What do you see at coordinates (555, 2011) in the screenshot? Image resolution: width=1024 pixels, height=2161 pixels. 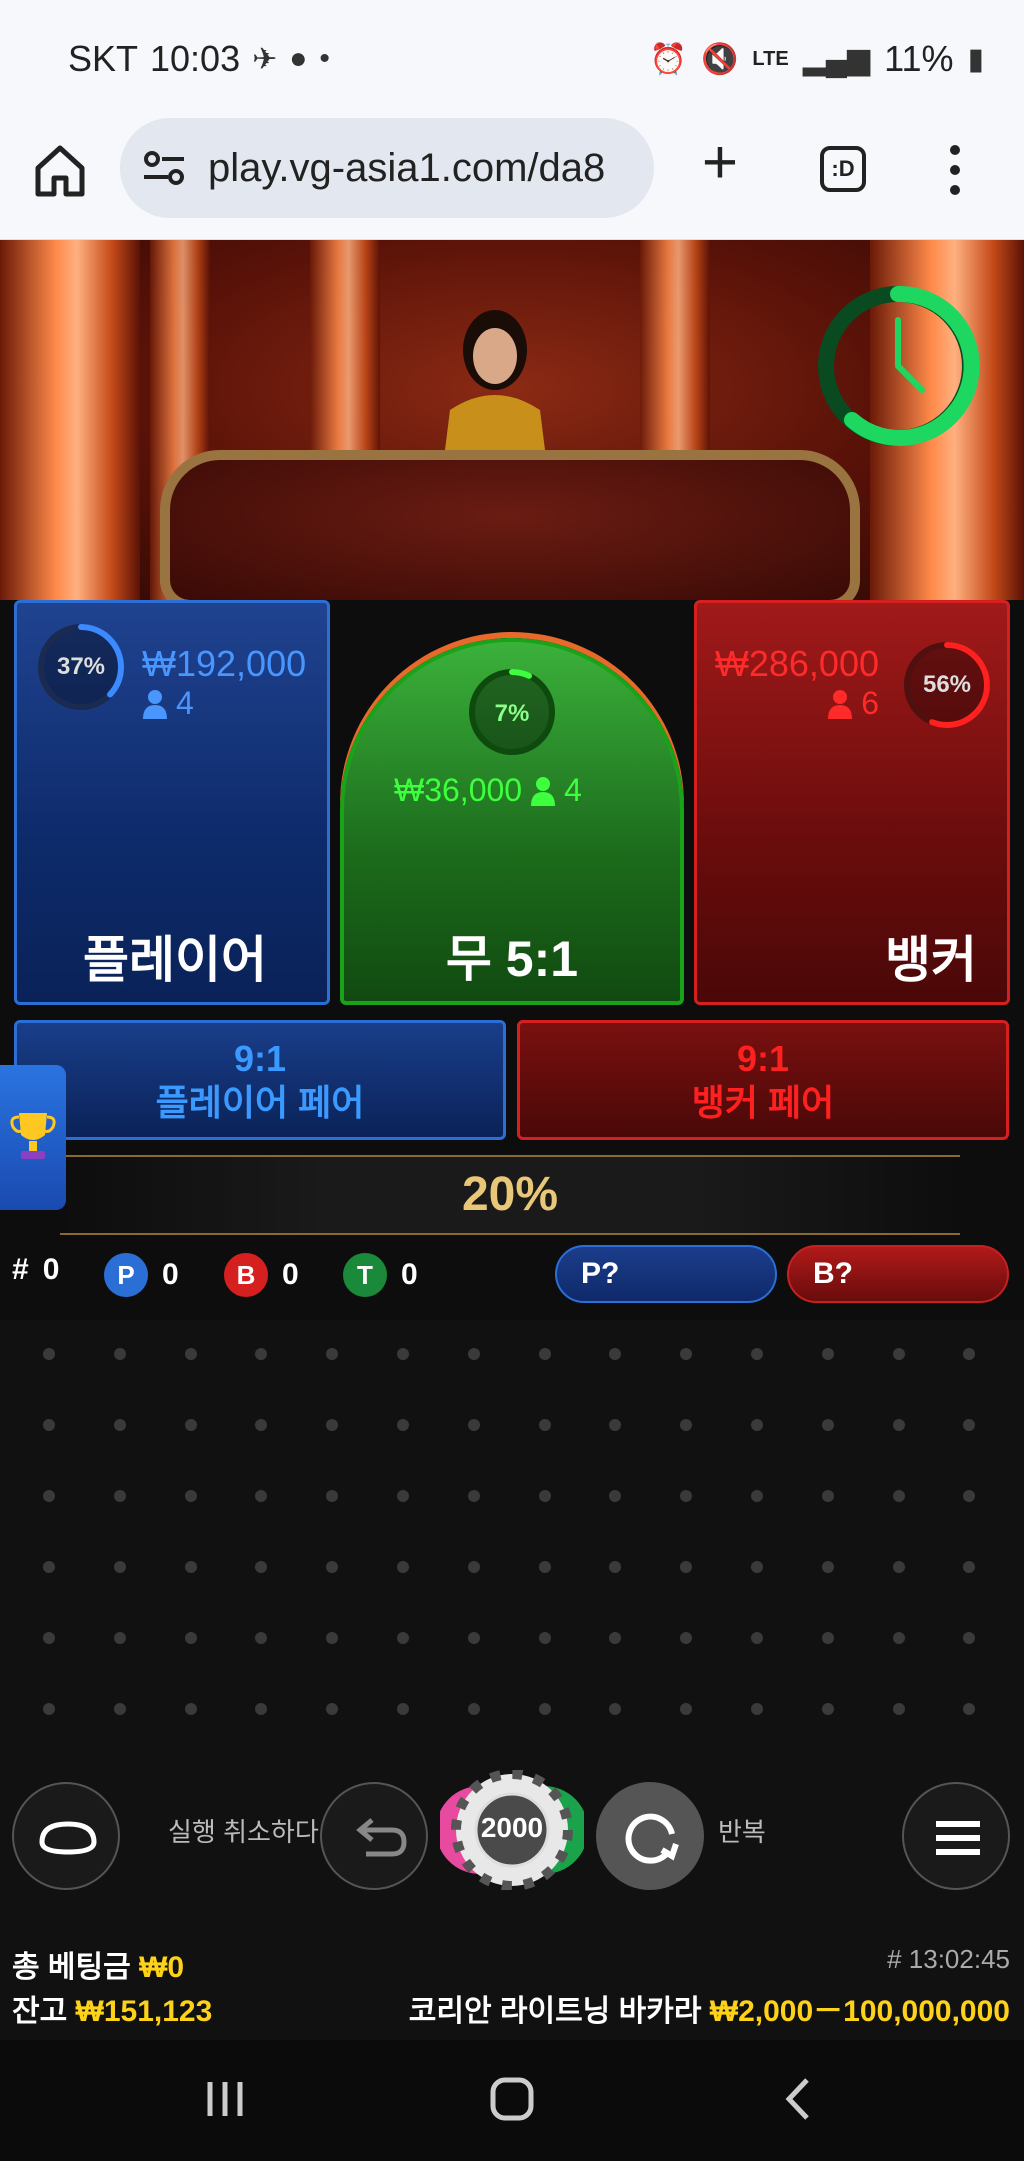 I see `table-name: 코리안 라이트닝 바카라` at bounding box center [555, 2011].